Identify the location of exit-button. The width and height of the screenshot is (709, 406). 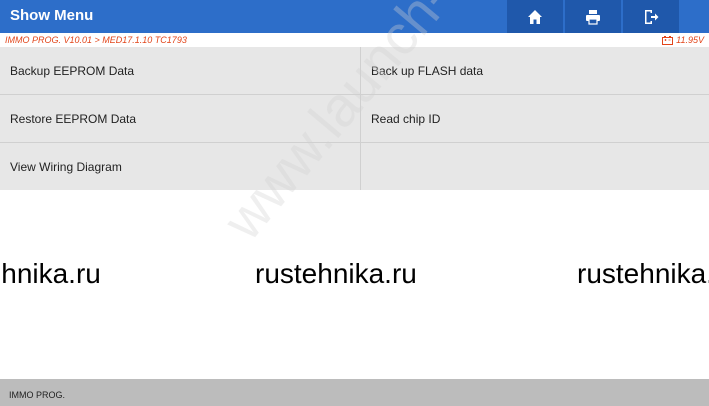
(651, 16).